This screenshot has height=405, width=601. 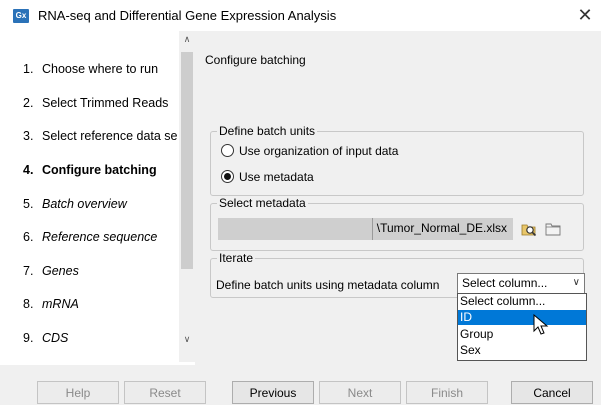 What do you see at coordinates (585, 15) in the screenshot?
I see `close-icon: ✕` at bounding box center [585, 15].